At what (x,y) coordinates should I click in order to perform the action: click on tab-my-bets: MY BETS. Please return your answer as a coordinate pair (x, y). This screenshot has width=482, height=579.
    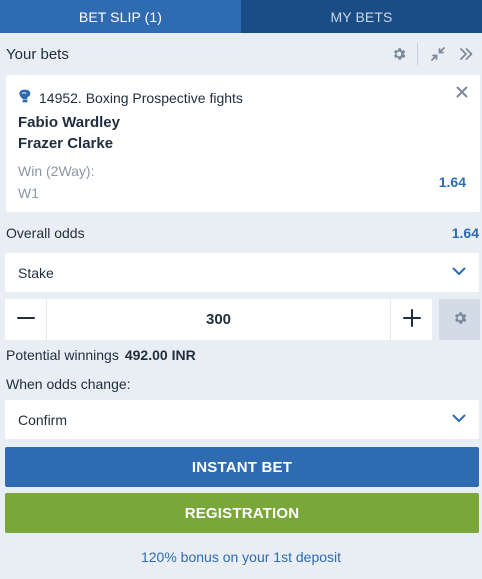
    Looking at the image, I should click on (361, 16).